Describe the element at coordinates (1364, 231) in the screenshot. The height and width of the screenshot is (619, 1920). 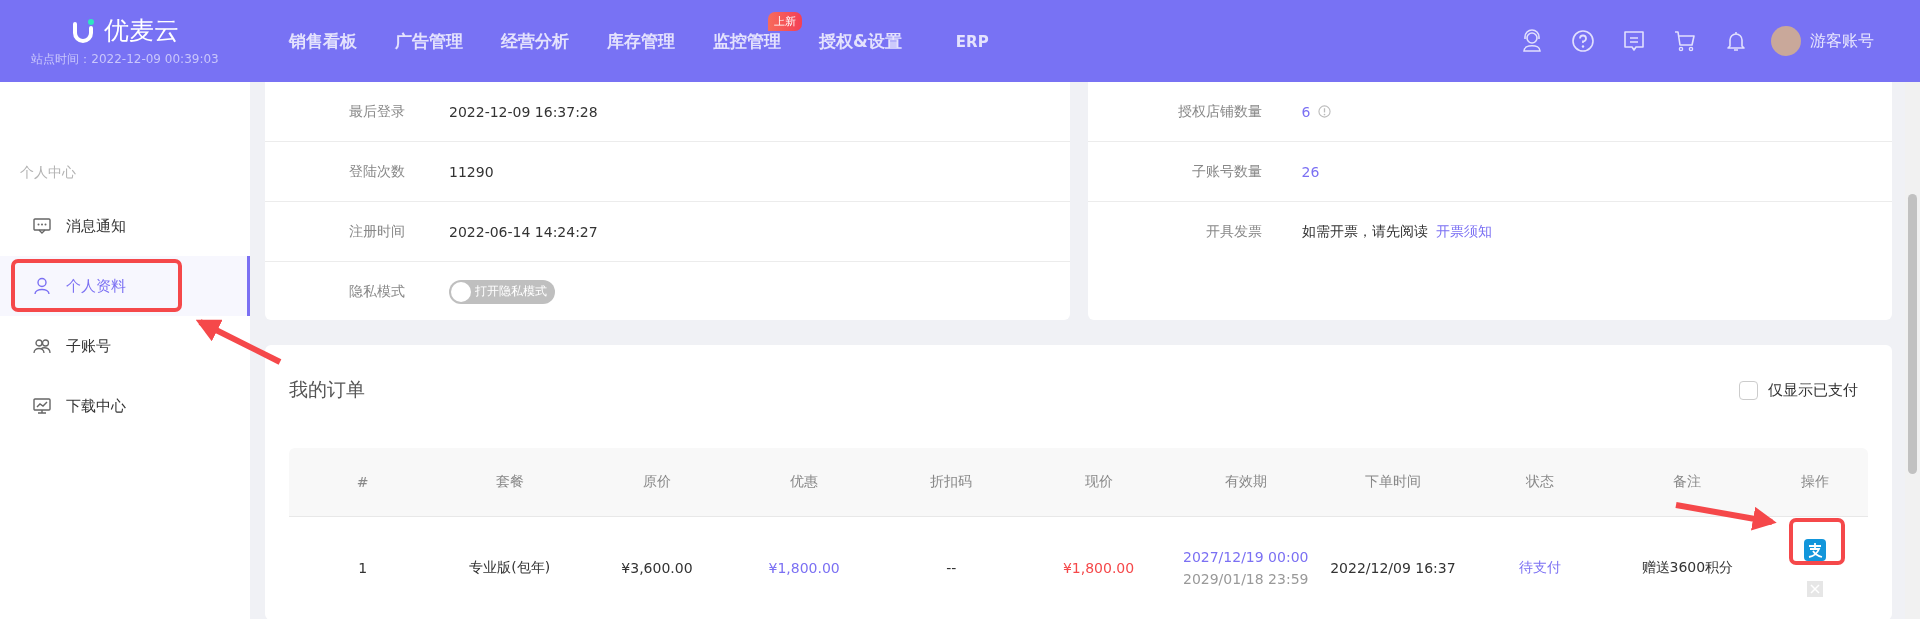
I see `field-value: 如需开票，请先阅读` at that location.